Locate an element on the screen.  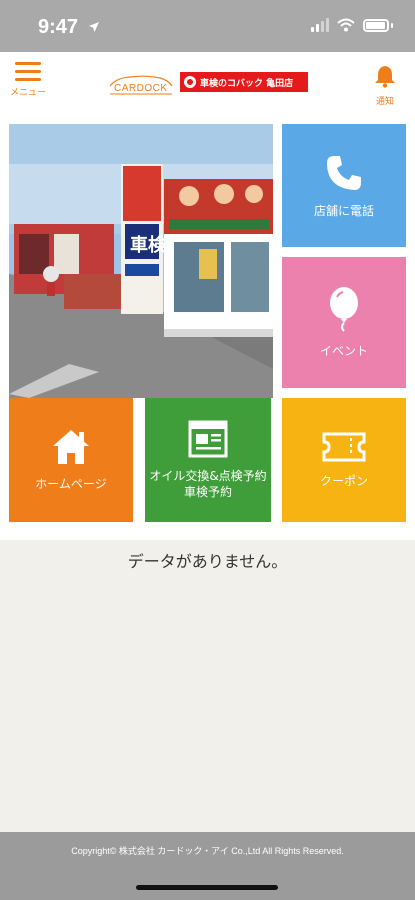
house-icon is located at coordinates (71, 447).